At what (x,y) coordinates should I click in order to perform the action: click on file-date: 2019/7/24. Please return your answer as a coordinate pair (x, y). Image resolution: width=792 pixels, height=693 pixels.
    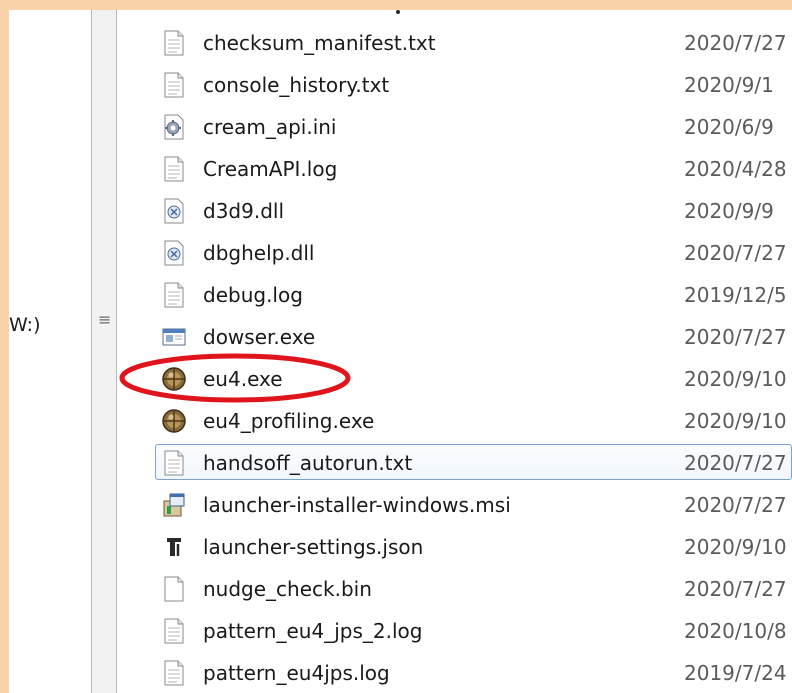
    Looking at the image, I should click on (735, 673).